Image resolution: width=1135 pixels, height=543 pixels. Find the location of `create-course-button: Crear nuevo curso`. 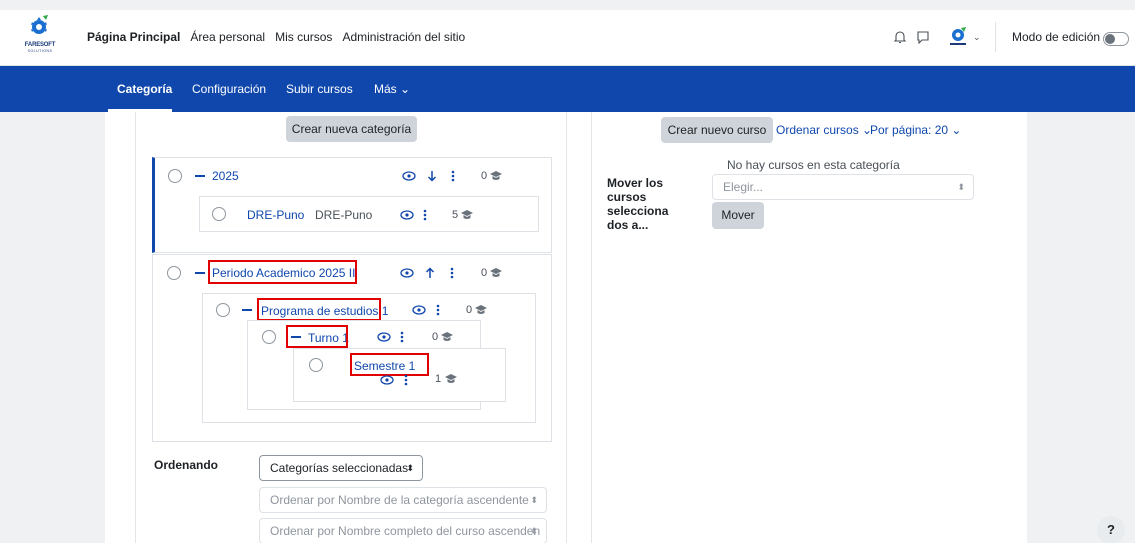

create-course-button: Crear nuevo curso is located at coordinates (717, 130).